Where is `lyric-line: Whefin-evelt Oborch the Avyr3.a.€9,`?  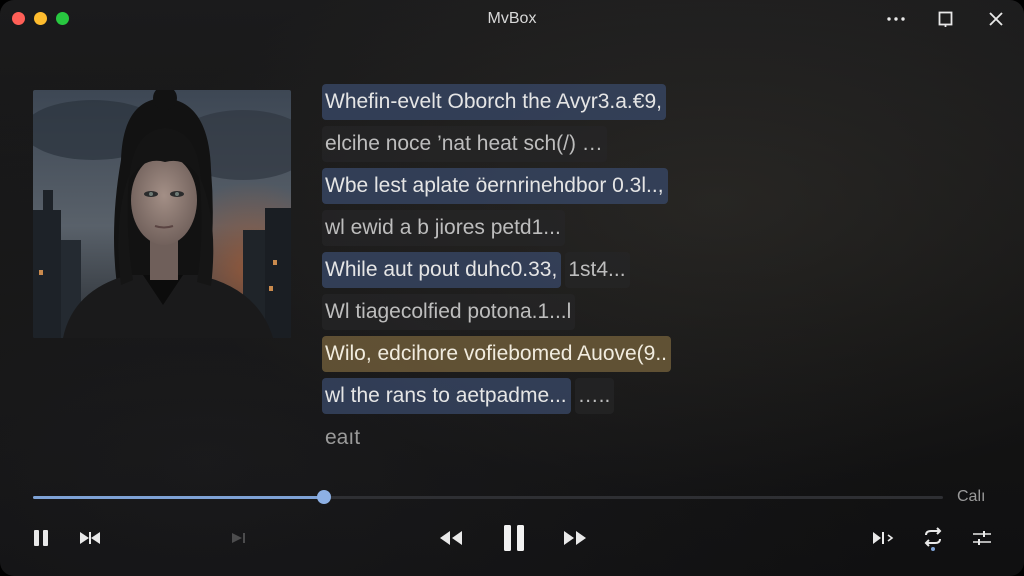 lyric-line: Whefin-evelt Oborch the Avyr3.a.€9, is located at coordinates (542, 102).